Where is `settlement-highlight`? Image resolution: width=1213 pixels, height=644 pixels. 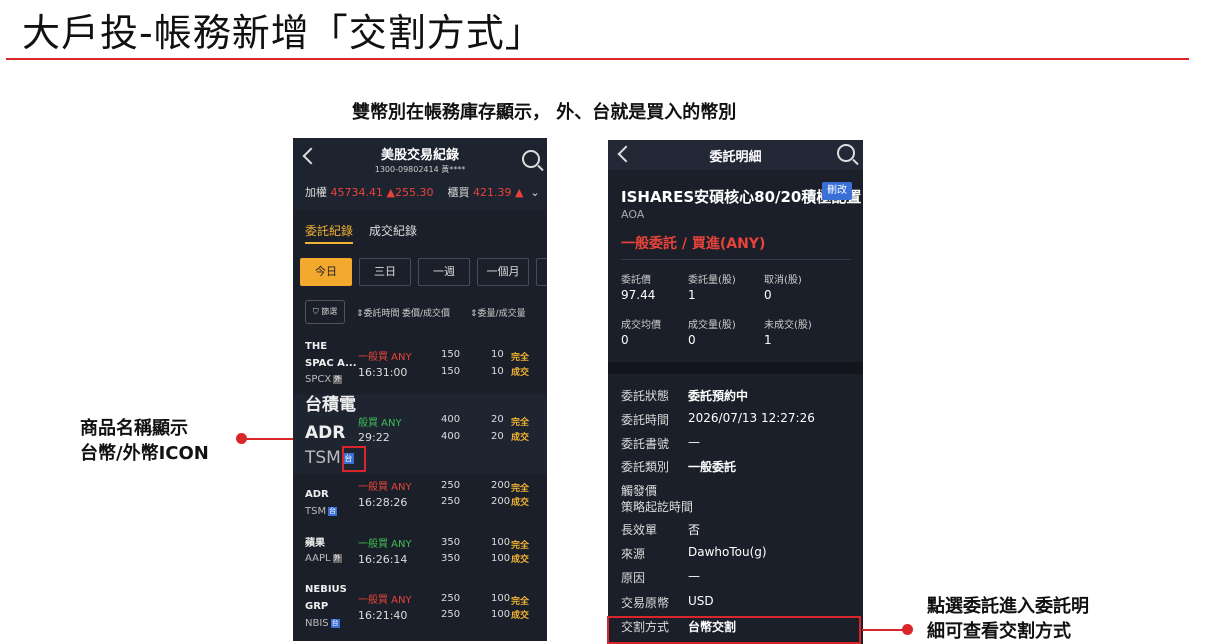
settlement-highlight is located at coordinates (734, 630).